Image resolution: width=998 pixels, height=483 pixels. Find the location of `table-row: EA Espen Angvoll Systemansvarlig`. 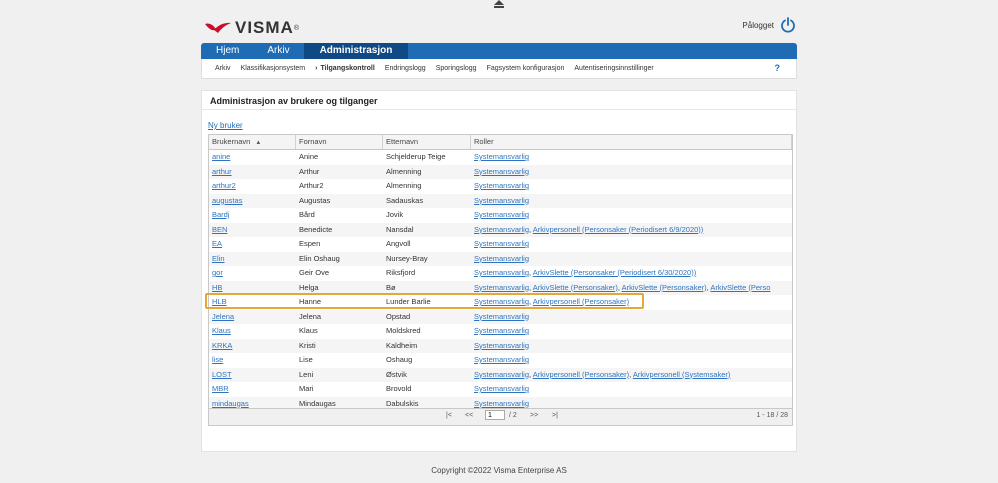

table-row: EA Espen Angvoll Systemansvarlig is located at coordinates (500, 244).